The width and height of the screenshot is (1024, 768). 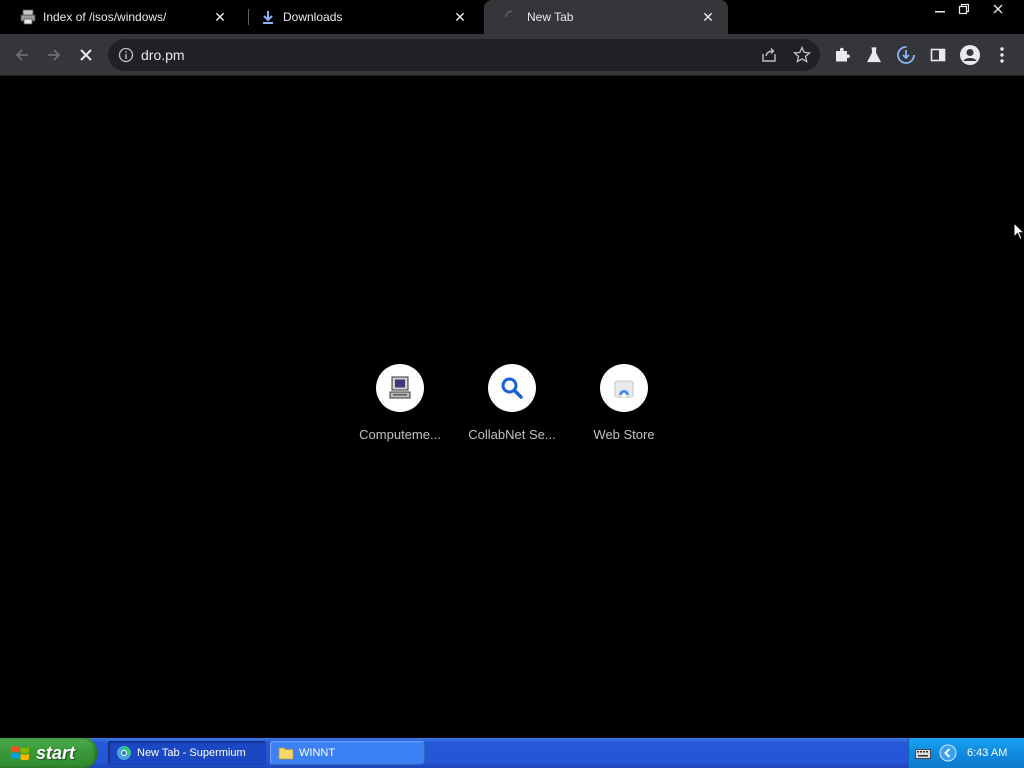 I want to click on downloads-button, so click(x=906, y=55).